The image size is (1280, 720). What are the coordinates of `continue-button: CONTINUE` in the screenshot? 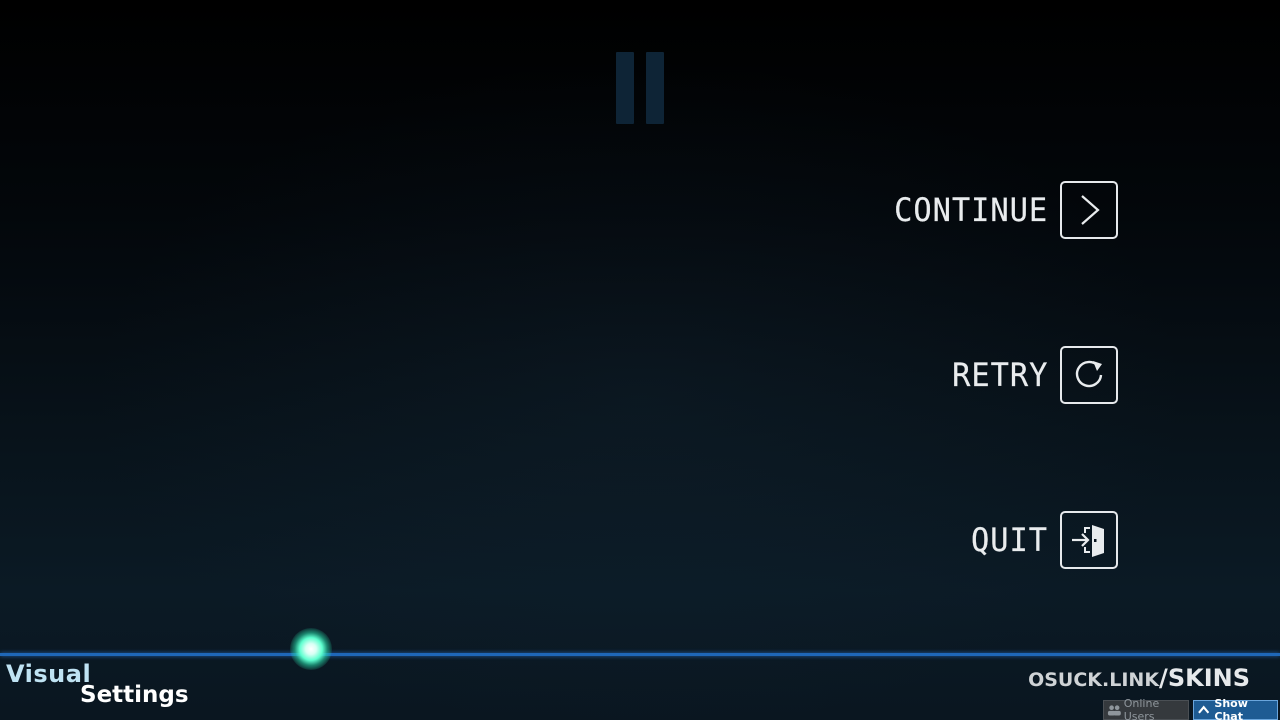 It's located at (1002, 210).